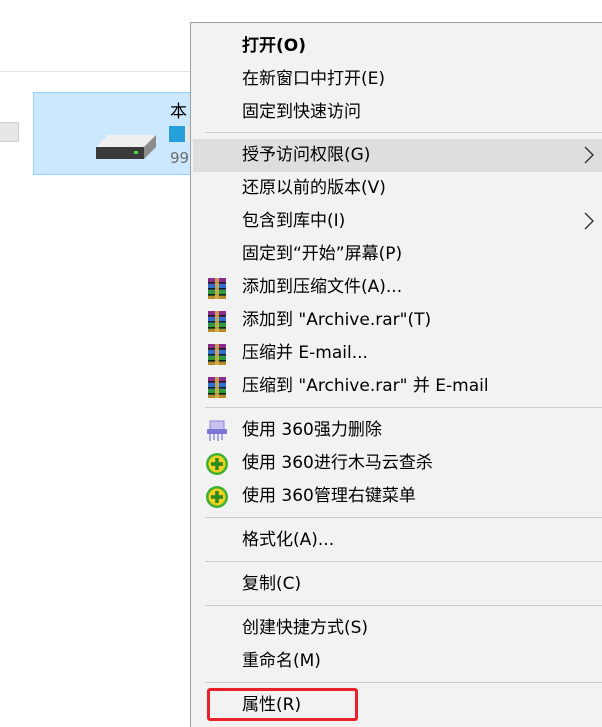  What do you see at coordinates (306, 155) in the screenshot?
I see `menu-item-label: 授予访问权限(G)` at bounding box center [306, 155].